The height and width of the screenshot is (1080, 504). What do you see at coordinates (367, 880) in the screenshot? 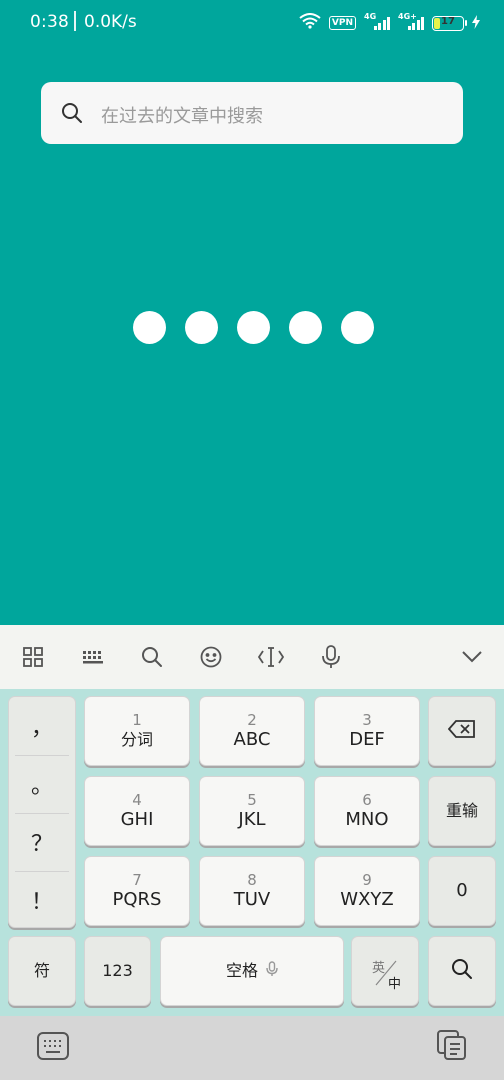
I see `key-number: 9` at bounding box center [367, 880].